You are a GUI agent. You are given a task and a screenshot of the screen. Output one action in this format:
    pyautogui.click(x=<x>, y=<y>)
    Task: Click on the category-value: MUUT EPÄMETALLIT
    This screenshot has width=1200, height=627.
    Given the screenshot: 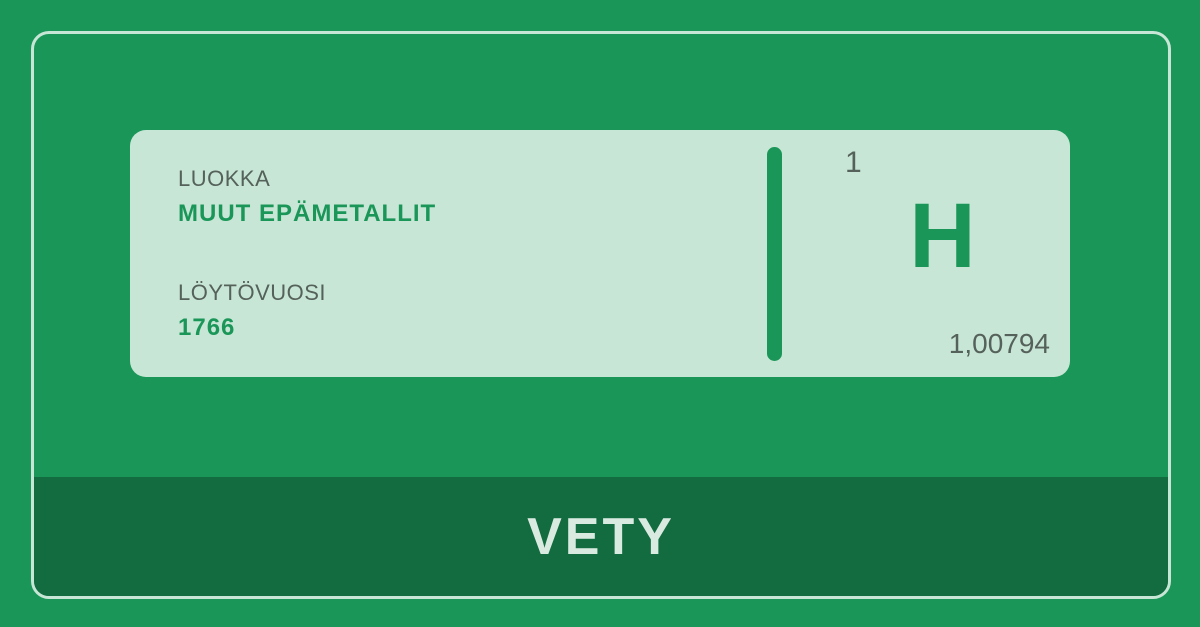 What is the action you would take?
    pyautogui.click(x=307, y=213)
    